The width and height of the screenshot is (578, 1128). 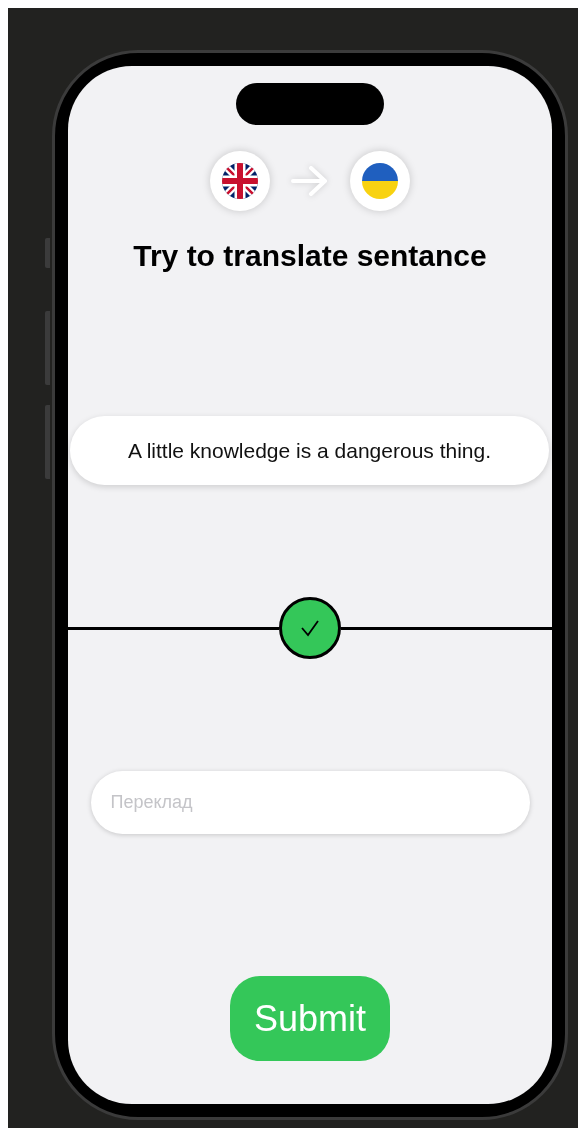 I want to click on ukrainian-flag-icon, so click(x=380, y=181).